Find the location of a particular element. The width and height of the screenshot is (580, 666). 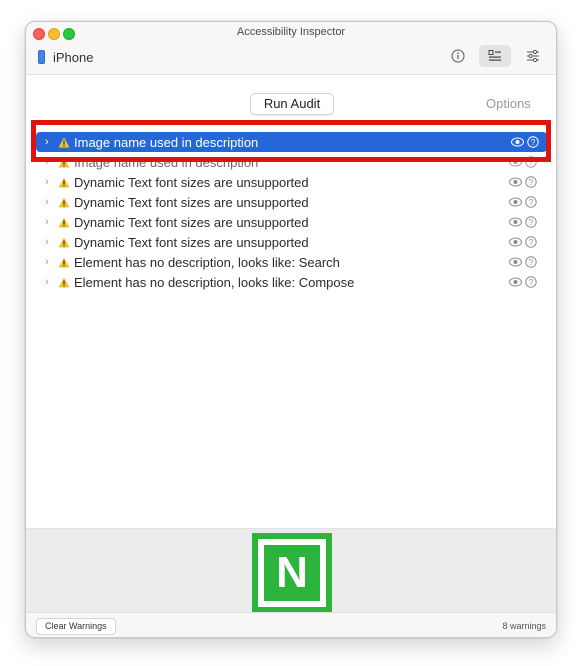

status-footer: Clear Warnings 8 warnings is located at coordinates (291, 624).